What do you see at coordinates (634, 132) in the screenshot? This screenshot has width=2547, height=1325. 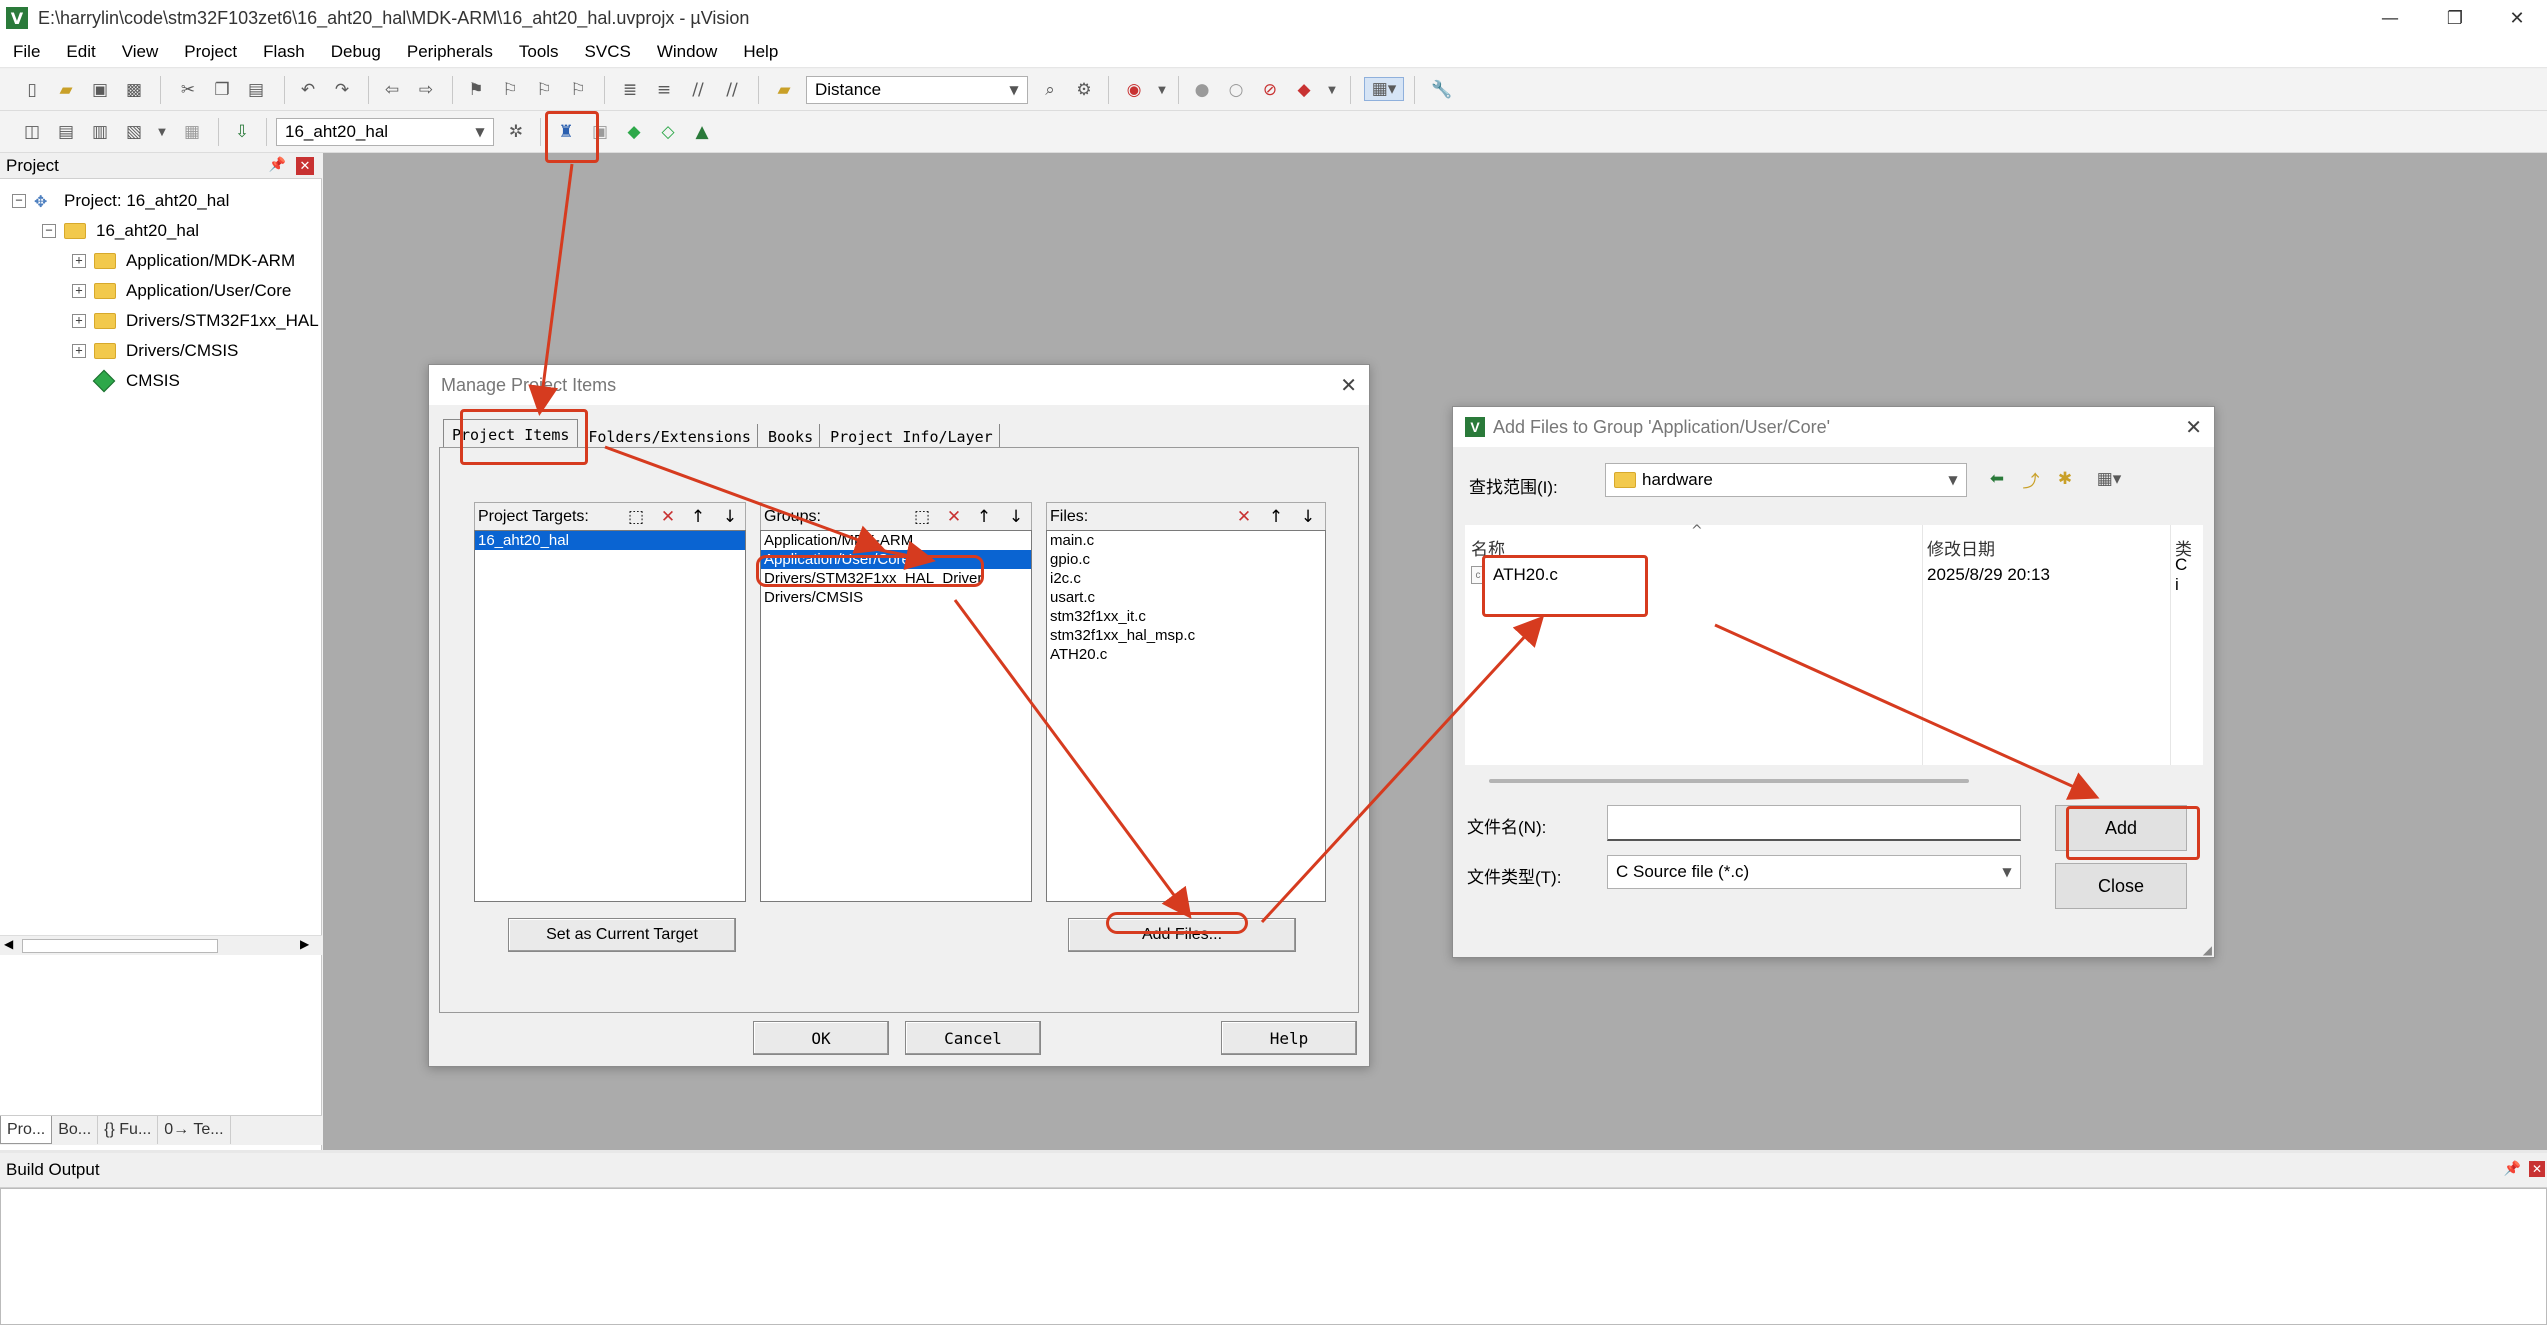 I see `manage-rte-icon: ◆` at bounding box center [634, 132].